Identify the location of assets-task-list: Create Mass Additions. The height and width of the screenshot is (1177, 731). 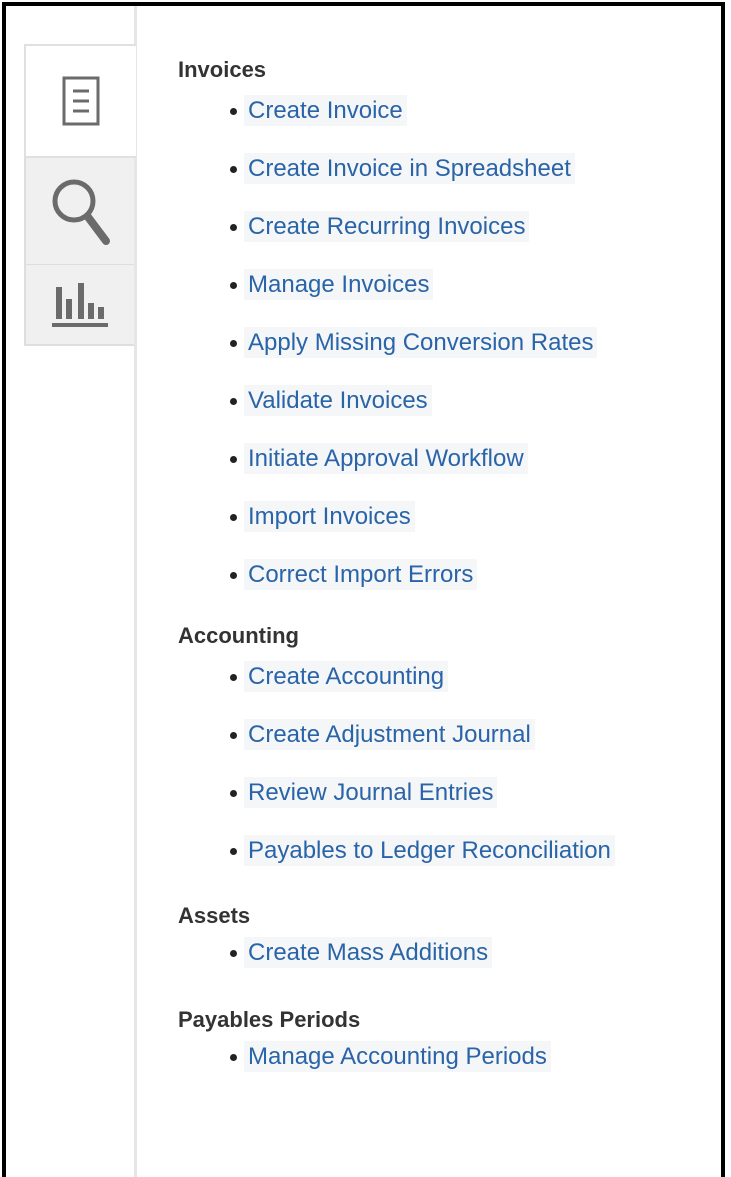
(450, 953).